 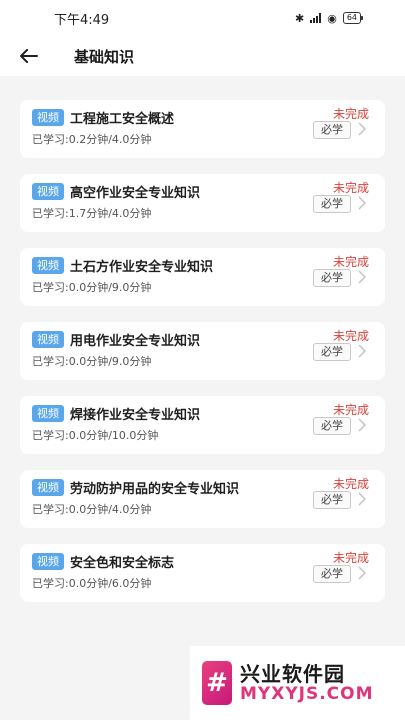 What do you see at coordinates (202, 425) in the screenshot?
I see `course-card: 视频 焊接作业安全专业知识 已学习:0.0分钟/10.0分钟 未完成 必学` at bounding box center [202, 425].